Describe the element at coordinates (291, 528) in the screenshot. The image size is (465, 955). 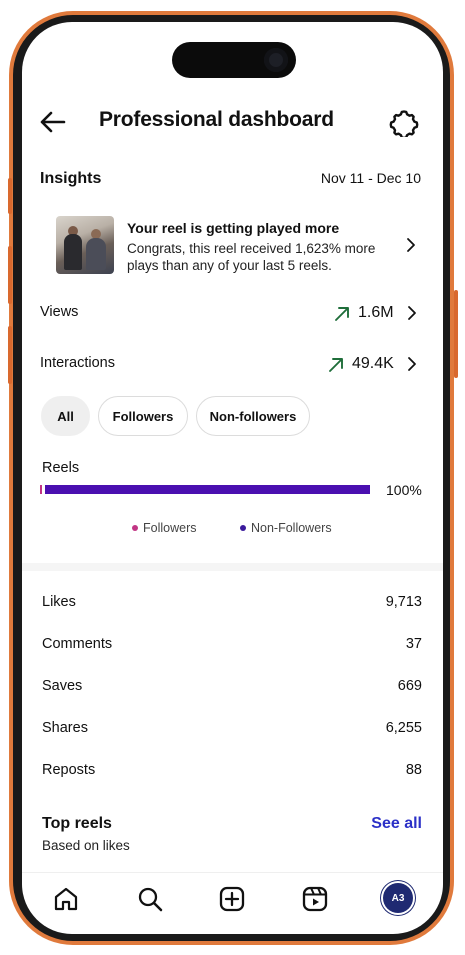
I see `legend-non-followers-label: Non-Followers` at that location.